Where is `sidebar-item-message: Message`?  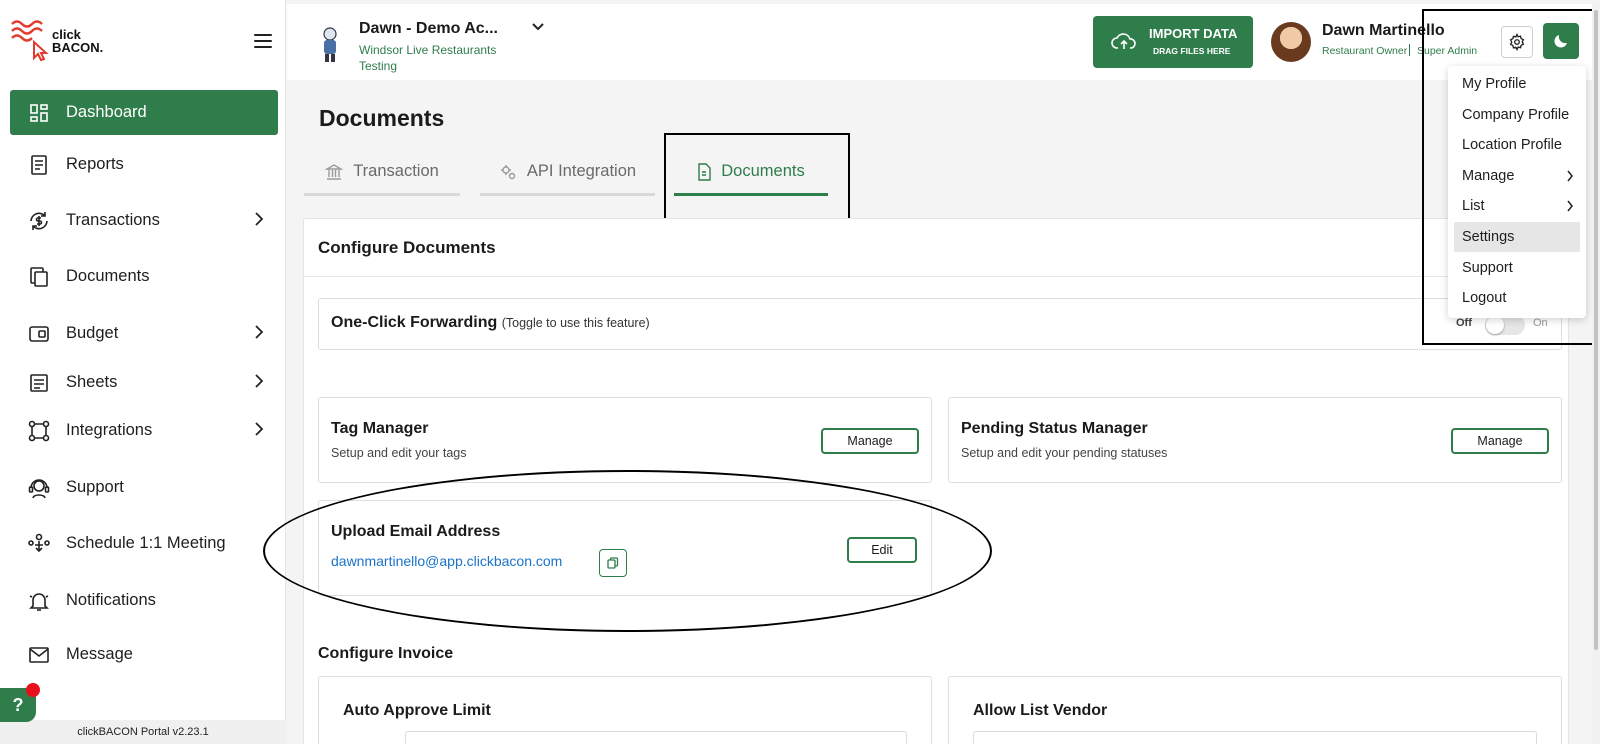 sidebar-item-message: Message is located at coordinates (144, 654).